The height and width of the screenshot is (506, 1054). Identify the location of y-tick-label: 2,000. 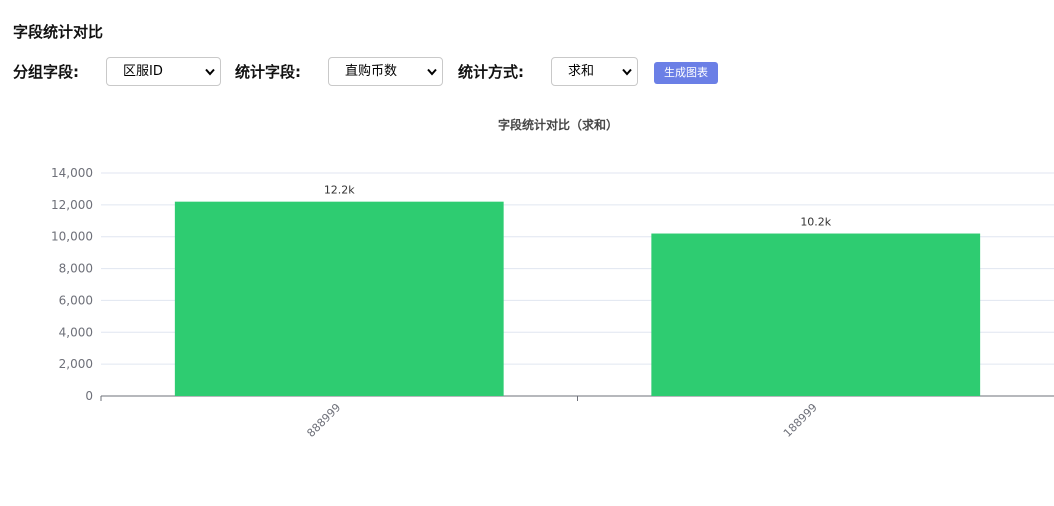
(76, 364).